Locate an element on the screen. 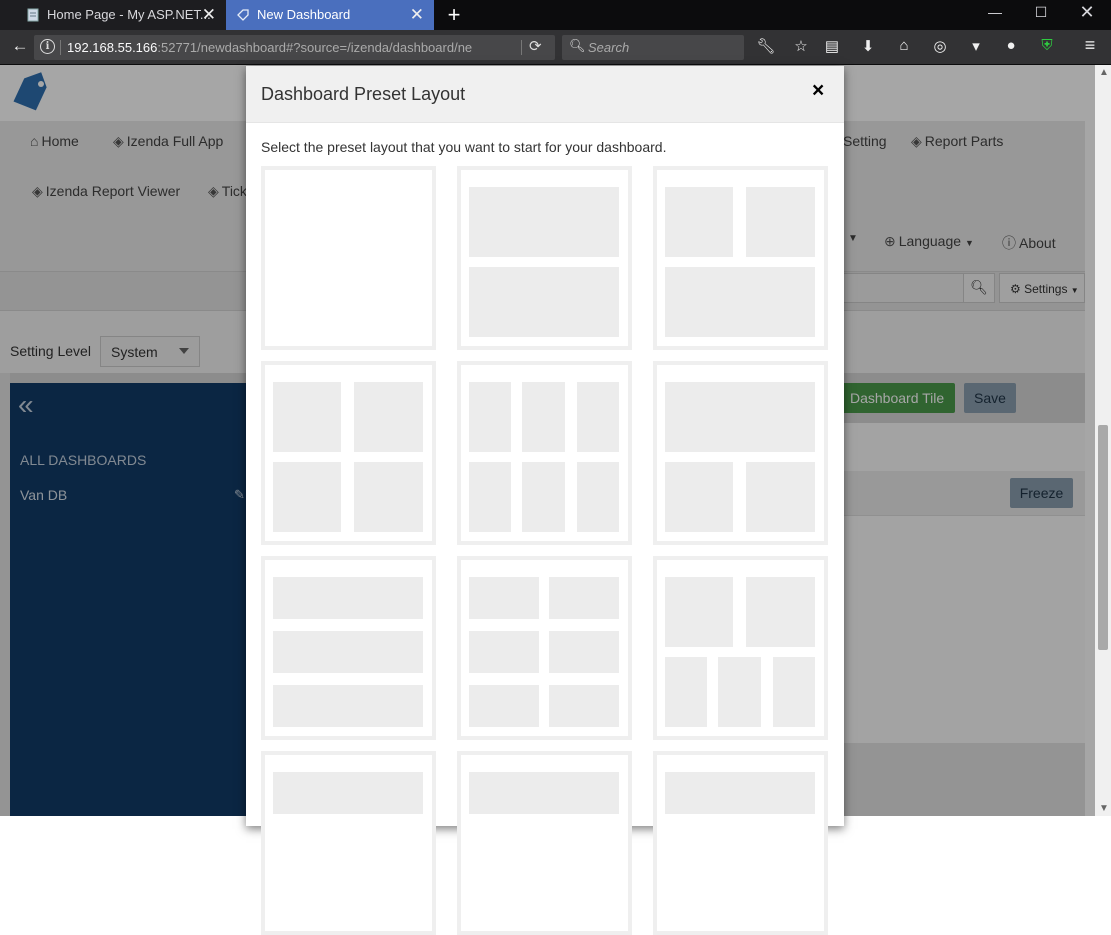  preset-layout-row-4a is located at coordinates (348, 843).